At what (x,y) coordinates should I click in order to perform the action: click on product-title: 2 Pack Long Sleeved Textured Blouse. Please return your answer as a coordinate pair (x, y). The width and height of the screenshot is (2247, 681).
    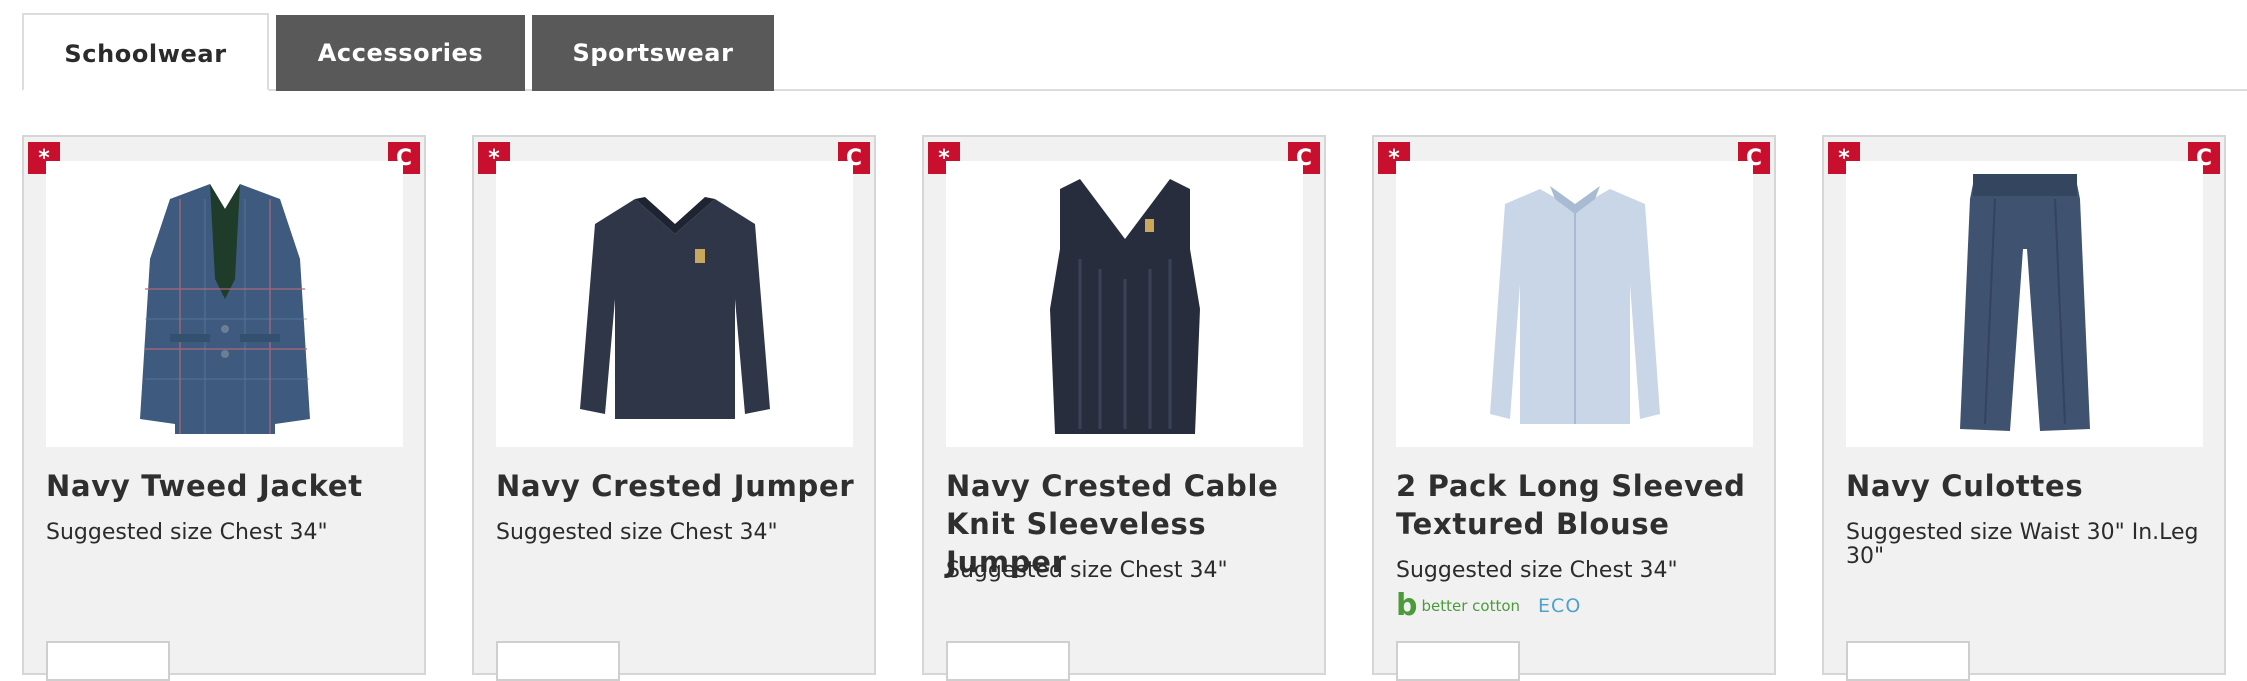
    Looking at the image, I should click on (1581, 505).